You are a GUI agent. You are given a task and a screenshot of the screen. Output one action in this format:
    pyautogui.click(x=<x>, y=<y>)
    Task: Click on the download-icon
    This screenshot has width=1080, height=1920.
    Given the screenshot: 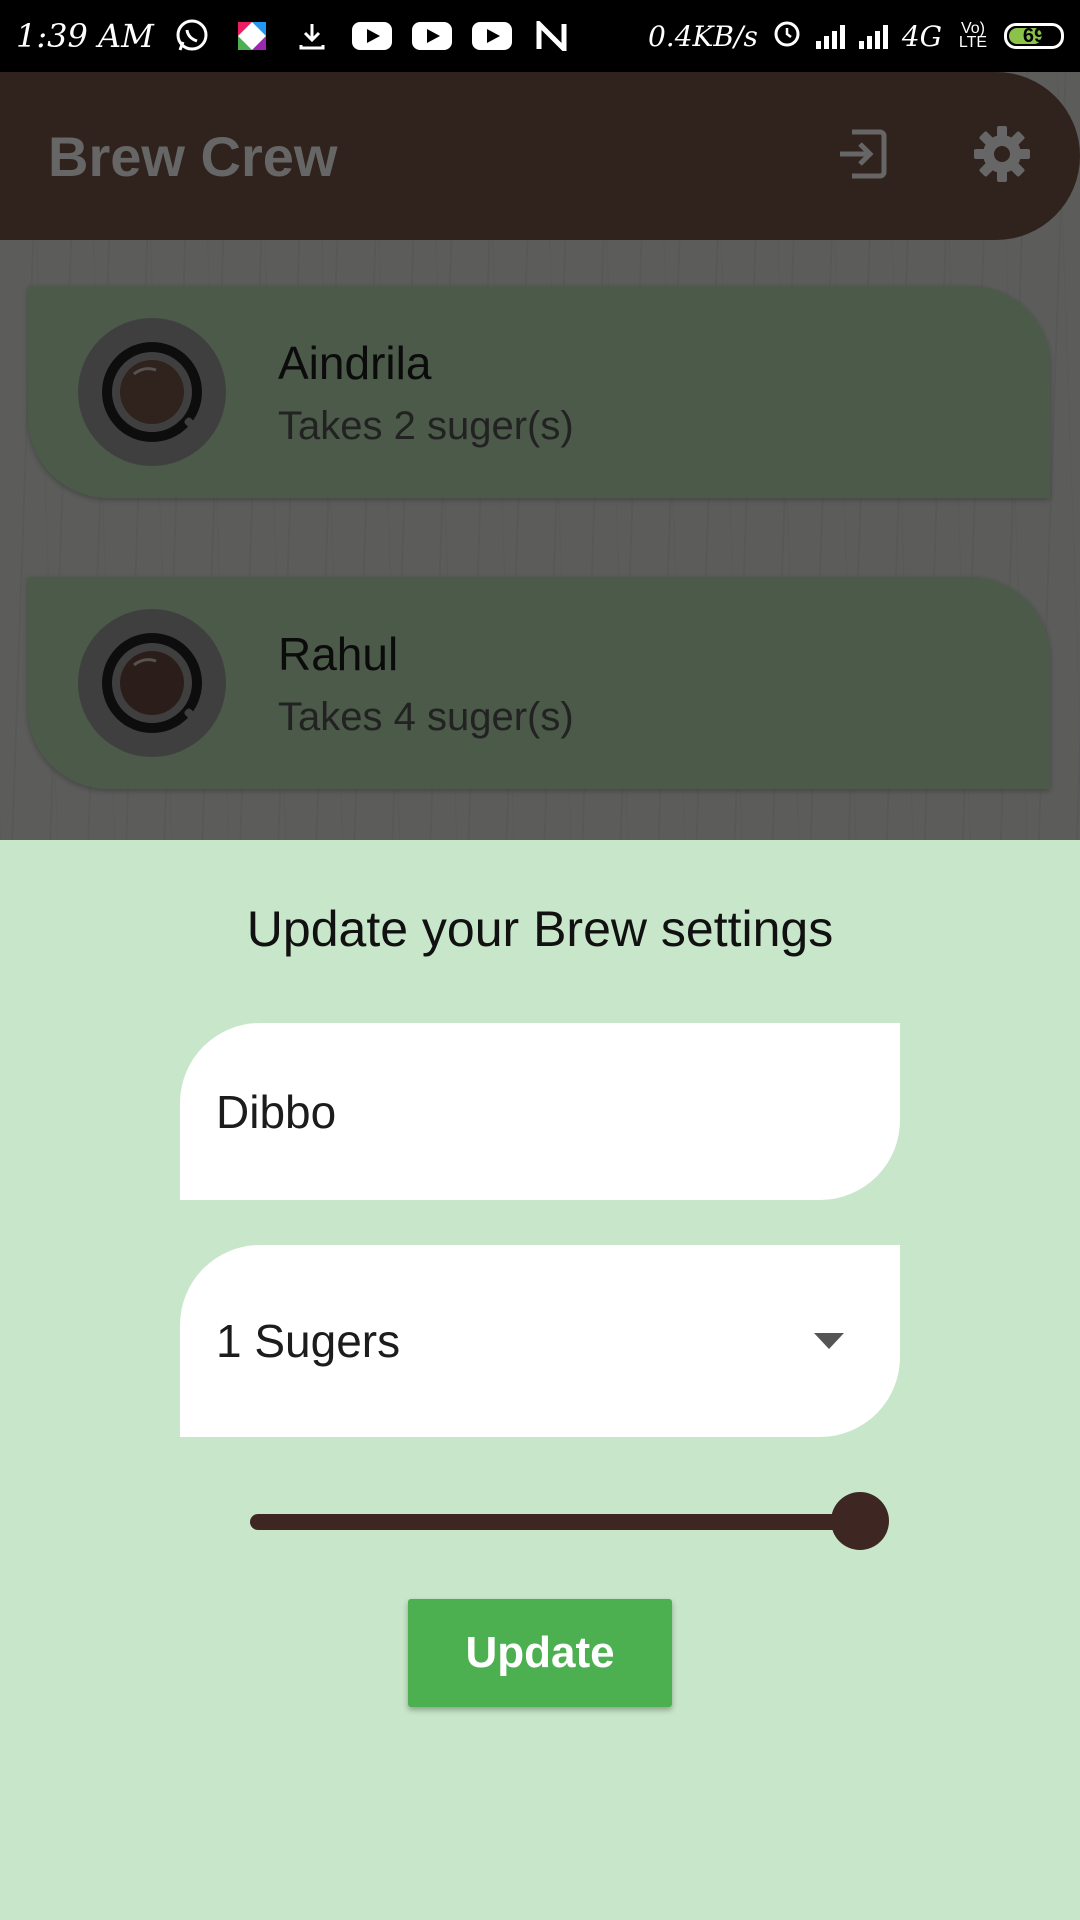 What is the action you would take?
    pyautogui.click(x=312, y=36)
    